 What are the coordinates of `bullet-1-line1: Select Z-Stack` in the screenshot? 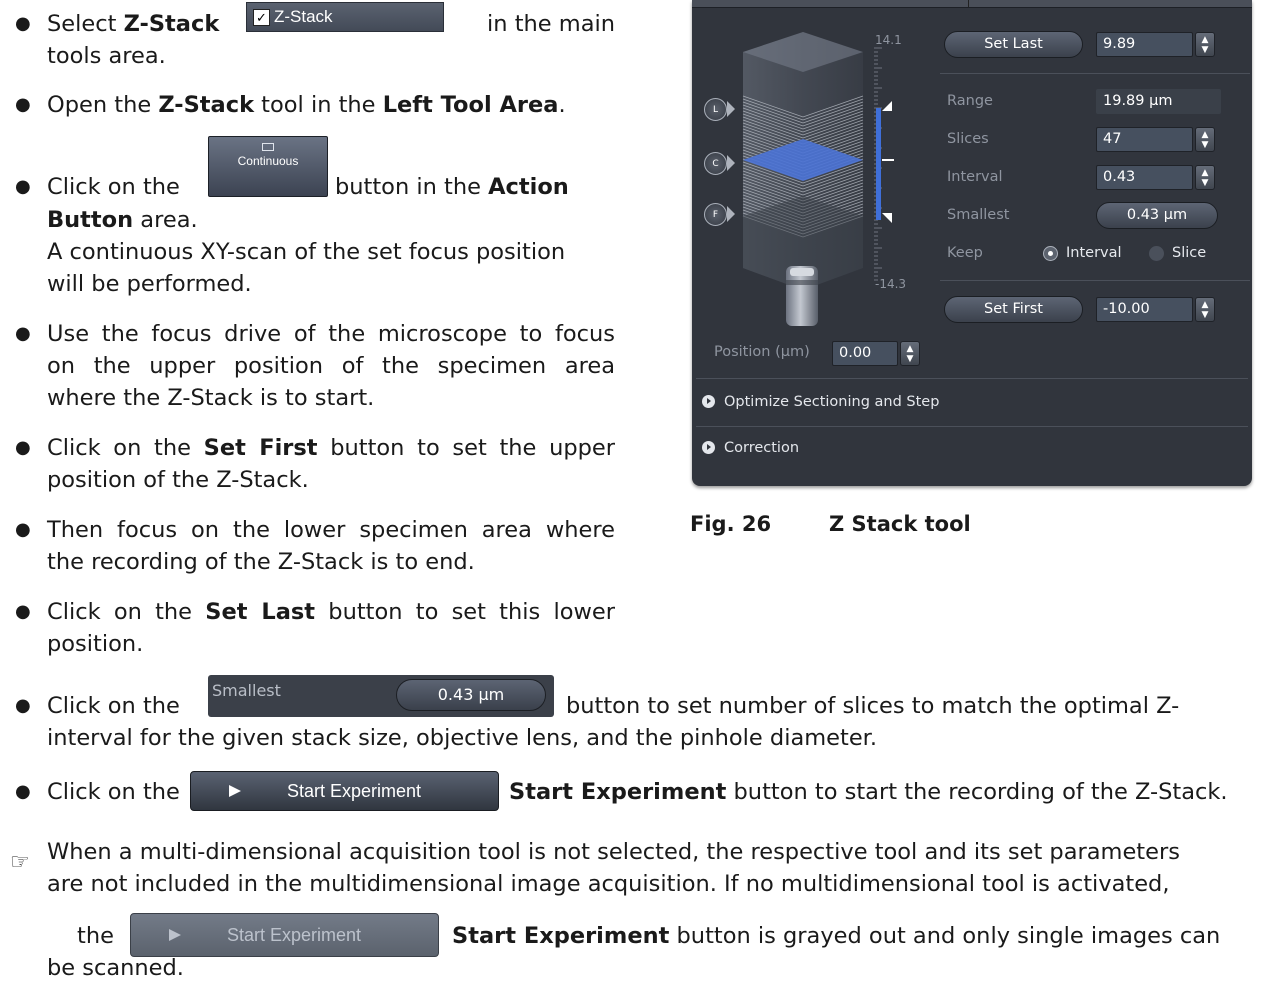 It's located at (133, 24).